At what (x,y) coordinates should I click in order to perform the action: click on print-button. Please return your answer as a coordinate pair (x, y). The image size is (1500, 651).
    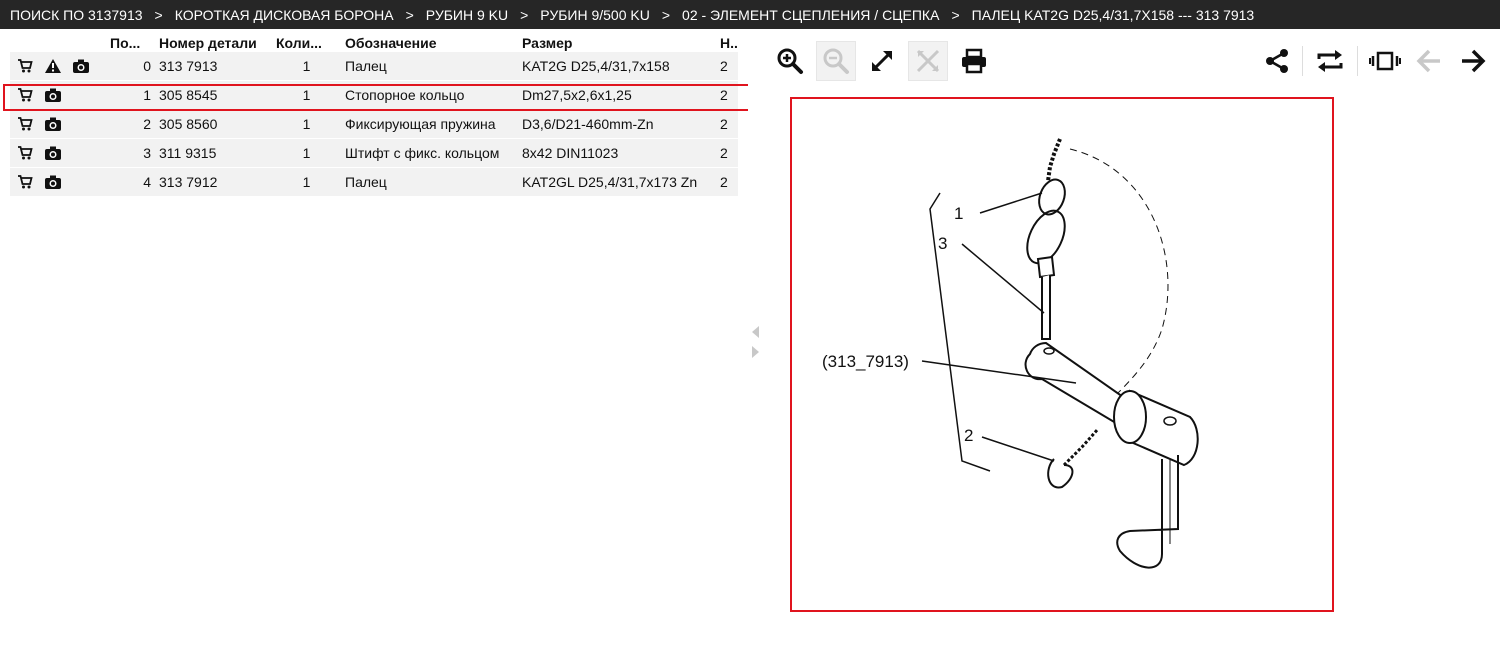
    Looking at the image, I should click on (974, 61).